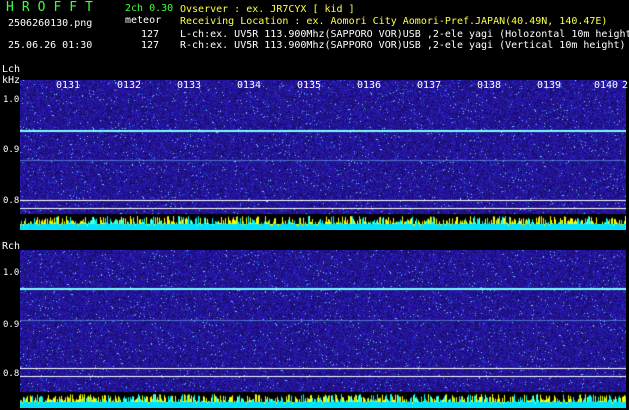 This screenshot has height=410, width=629. I want to click on time-tick: 0140, so click(606, 85).